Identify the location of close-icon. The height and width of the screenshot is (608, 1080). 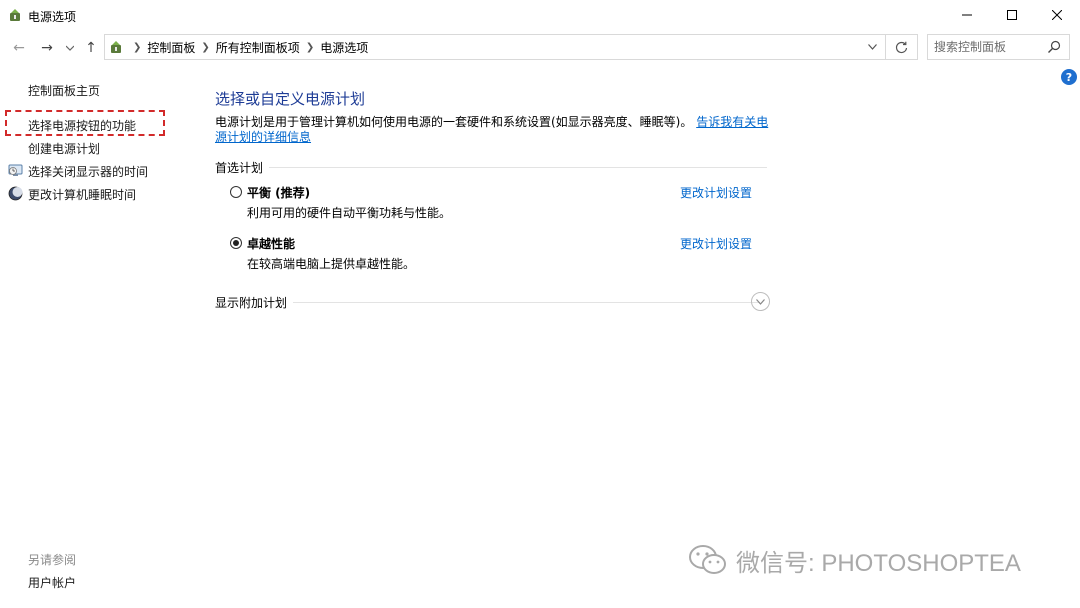
(1057, 15).